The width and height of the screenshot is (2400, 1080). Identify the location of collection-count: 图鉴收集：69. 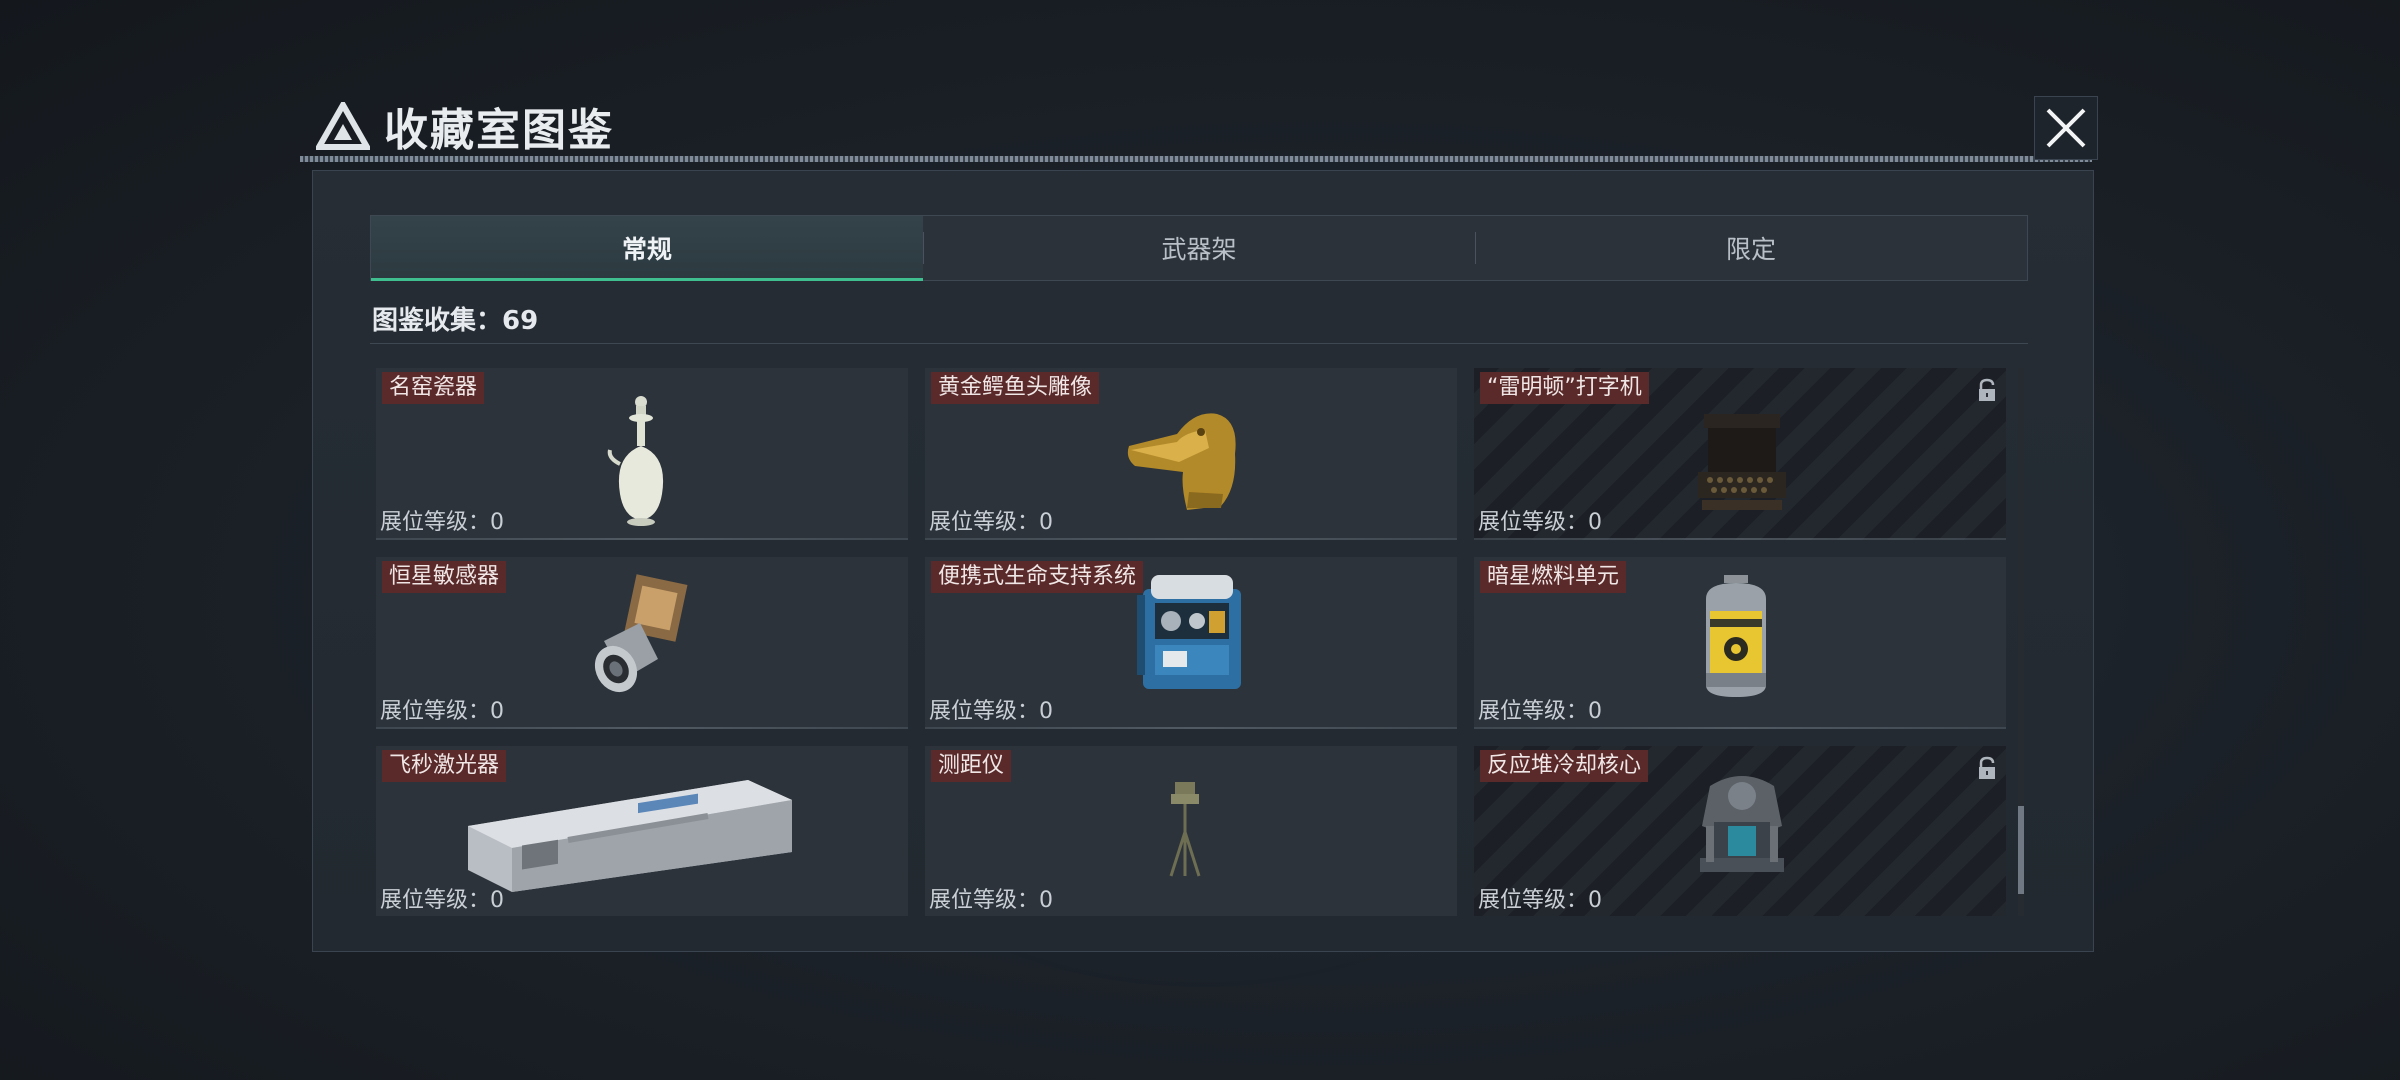
(455, 321).